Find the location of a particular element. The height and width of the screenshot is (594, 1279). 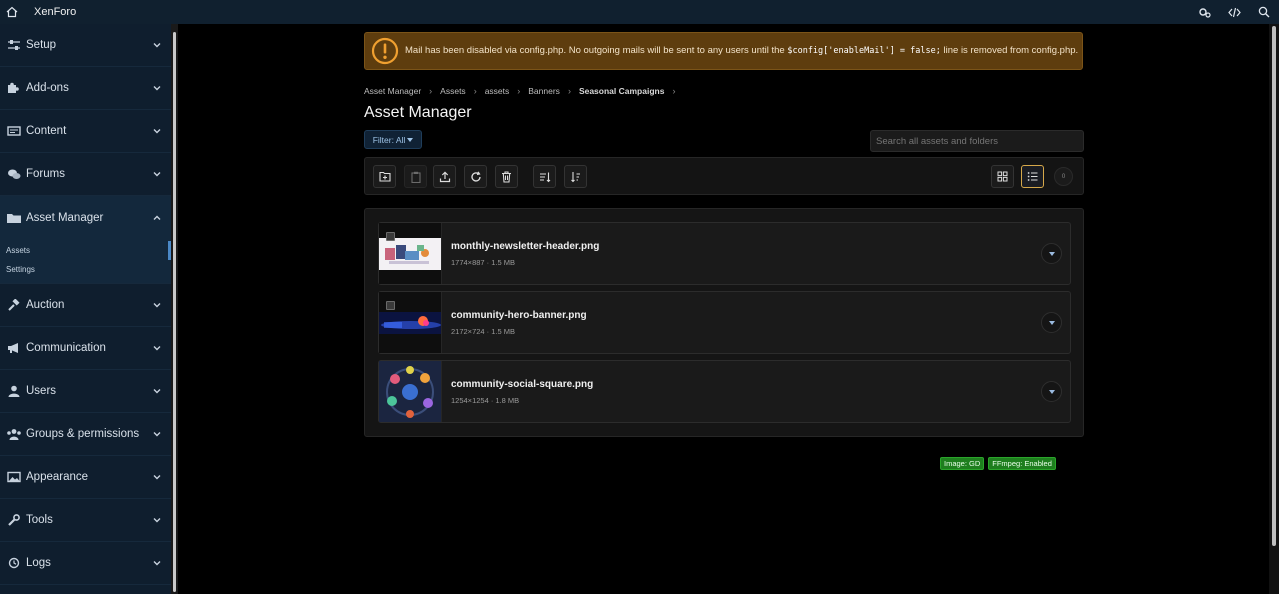

sidebar-scrollbar is located at coordinates (174, 309).